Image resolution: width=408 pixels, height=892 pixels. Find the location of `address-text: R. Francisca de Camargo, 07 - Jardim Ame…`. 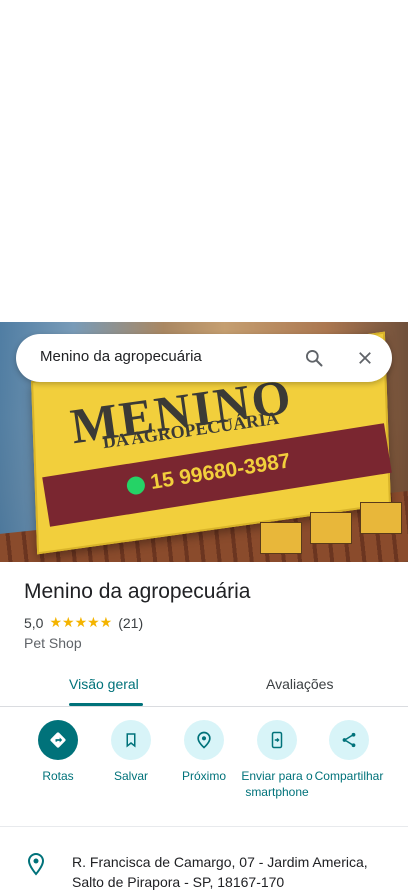

address-text: R. Francisca de Camargo, 07 - Jardim Ame… is located at coordinates (232, 872).